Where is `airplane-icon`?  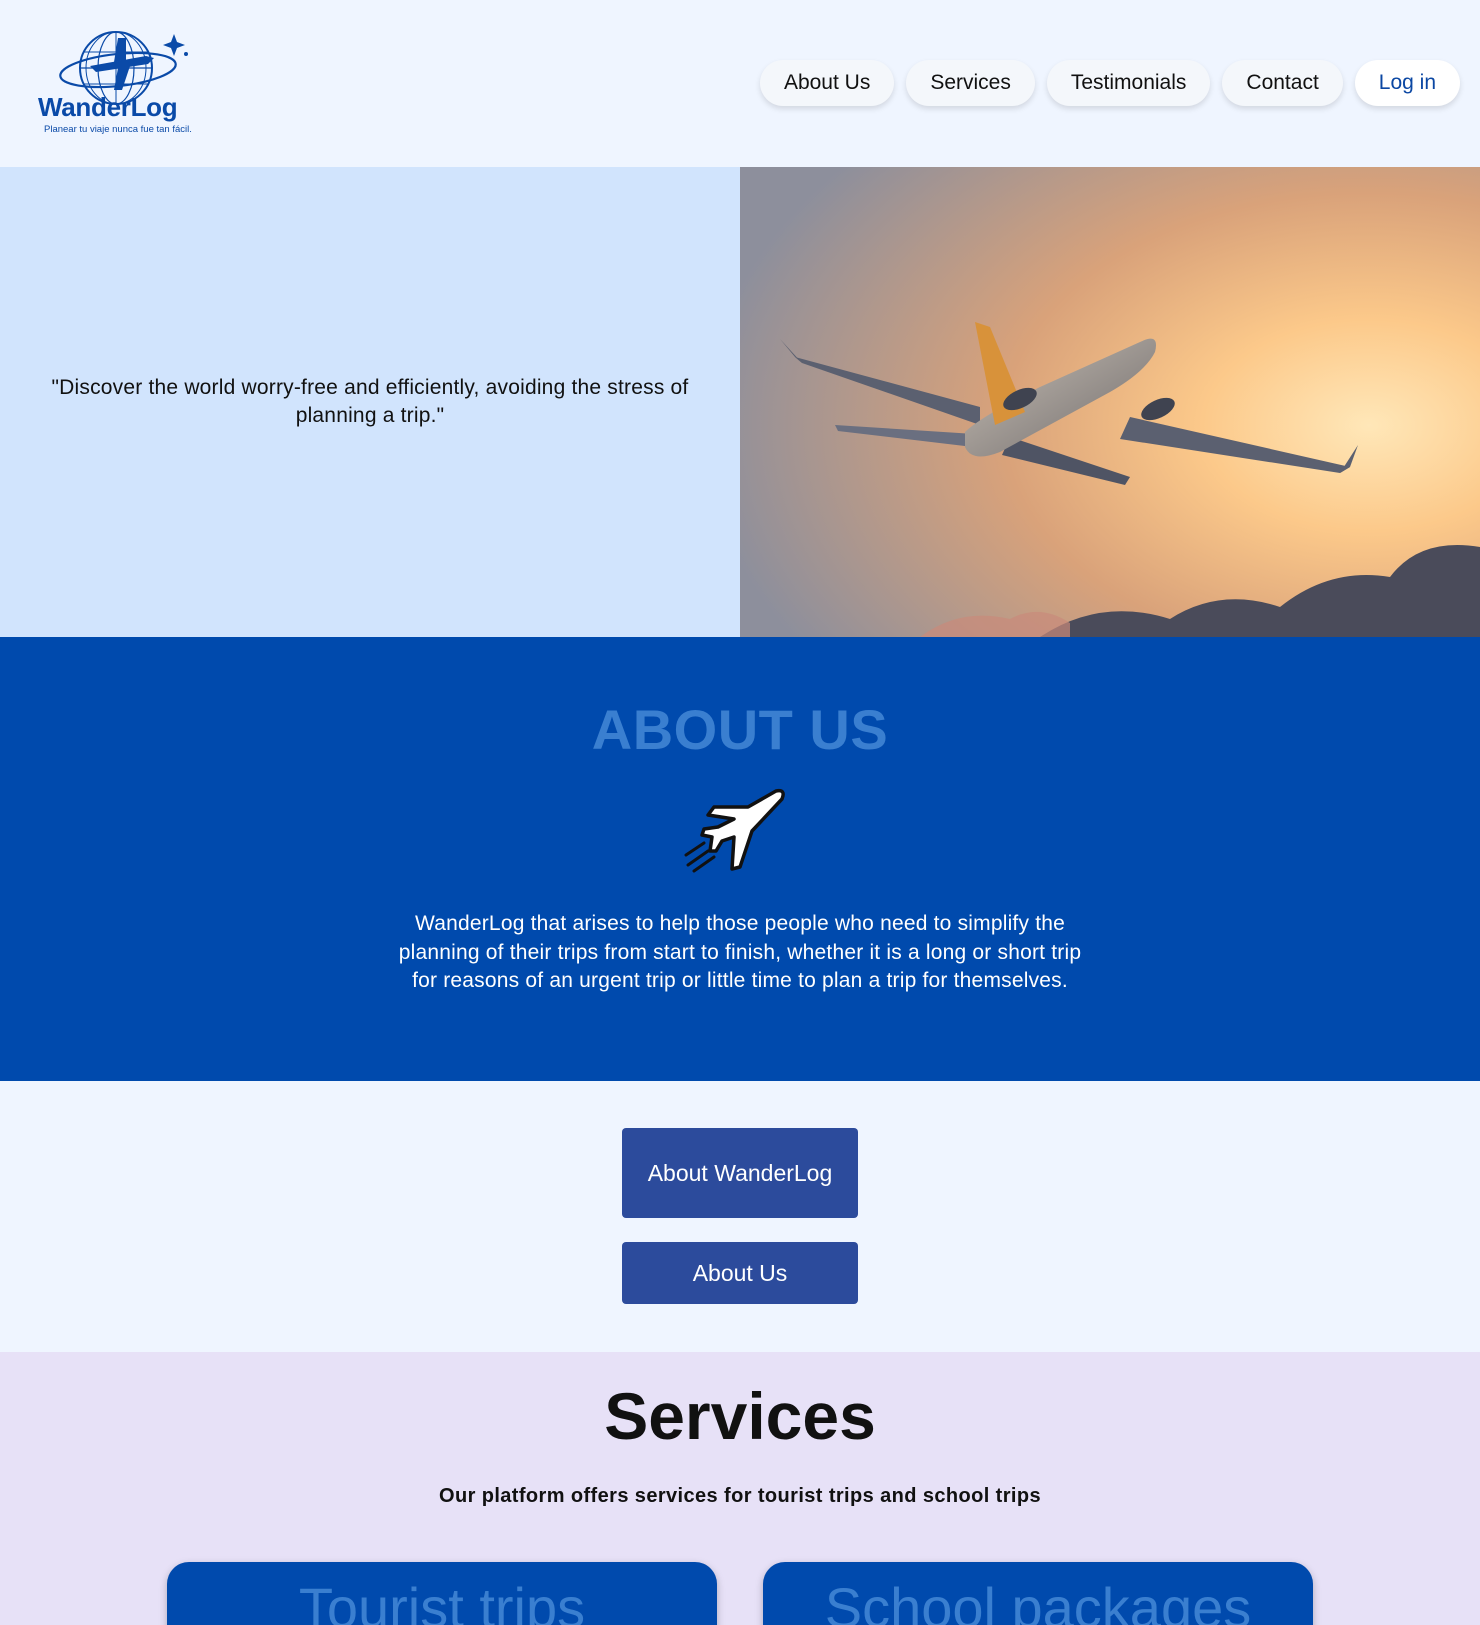
airplane-icon is located at coordinates (734, 830).